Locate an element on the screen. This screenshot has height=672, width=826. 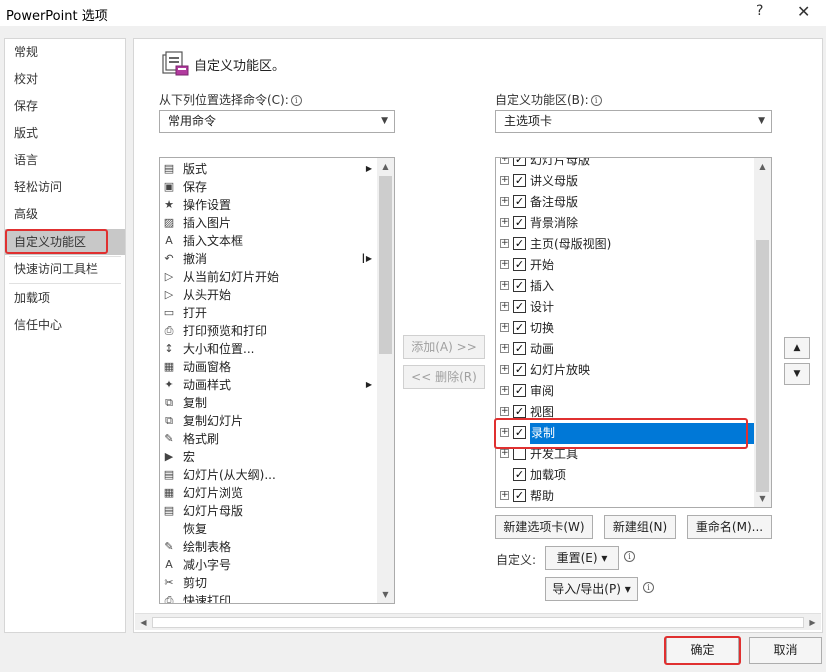
ribbon-tab-item: + ✓ 讲义母版 is located at coordinates (626, 181).